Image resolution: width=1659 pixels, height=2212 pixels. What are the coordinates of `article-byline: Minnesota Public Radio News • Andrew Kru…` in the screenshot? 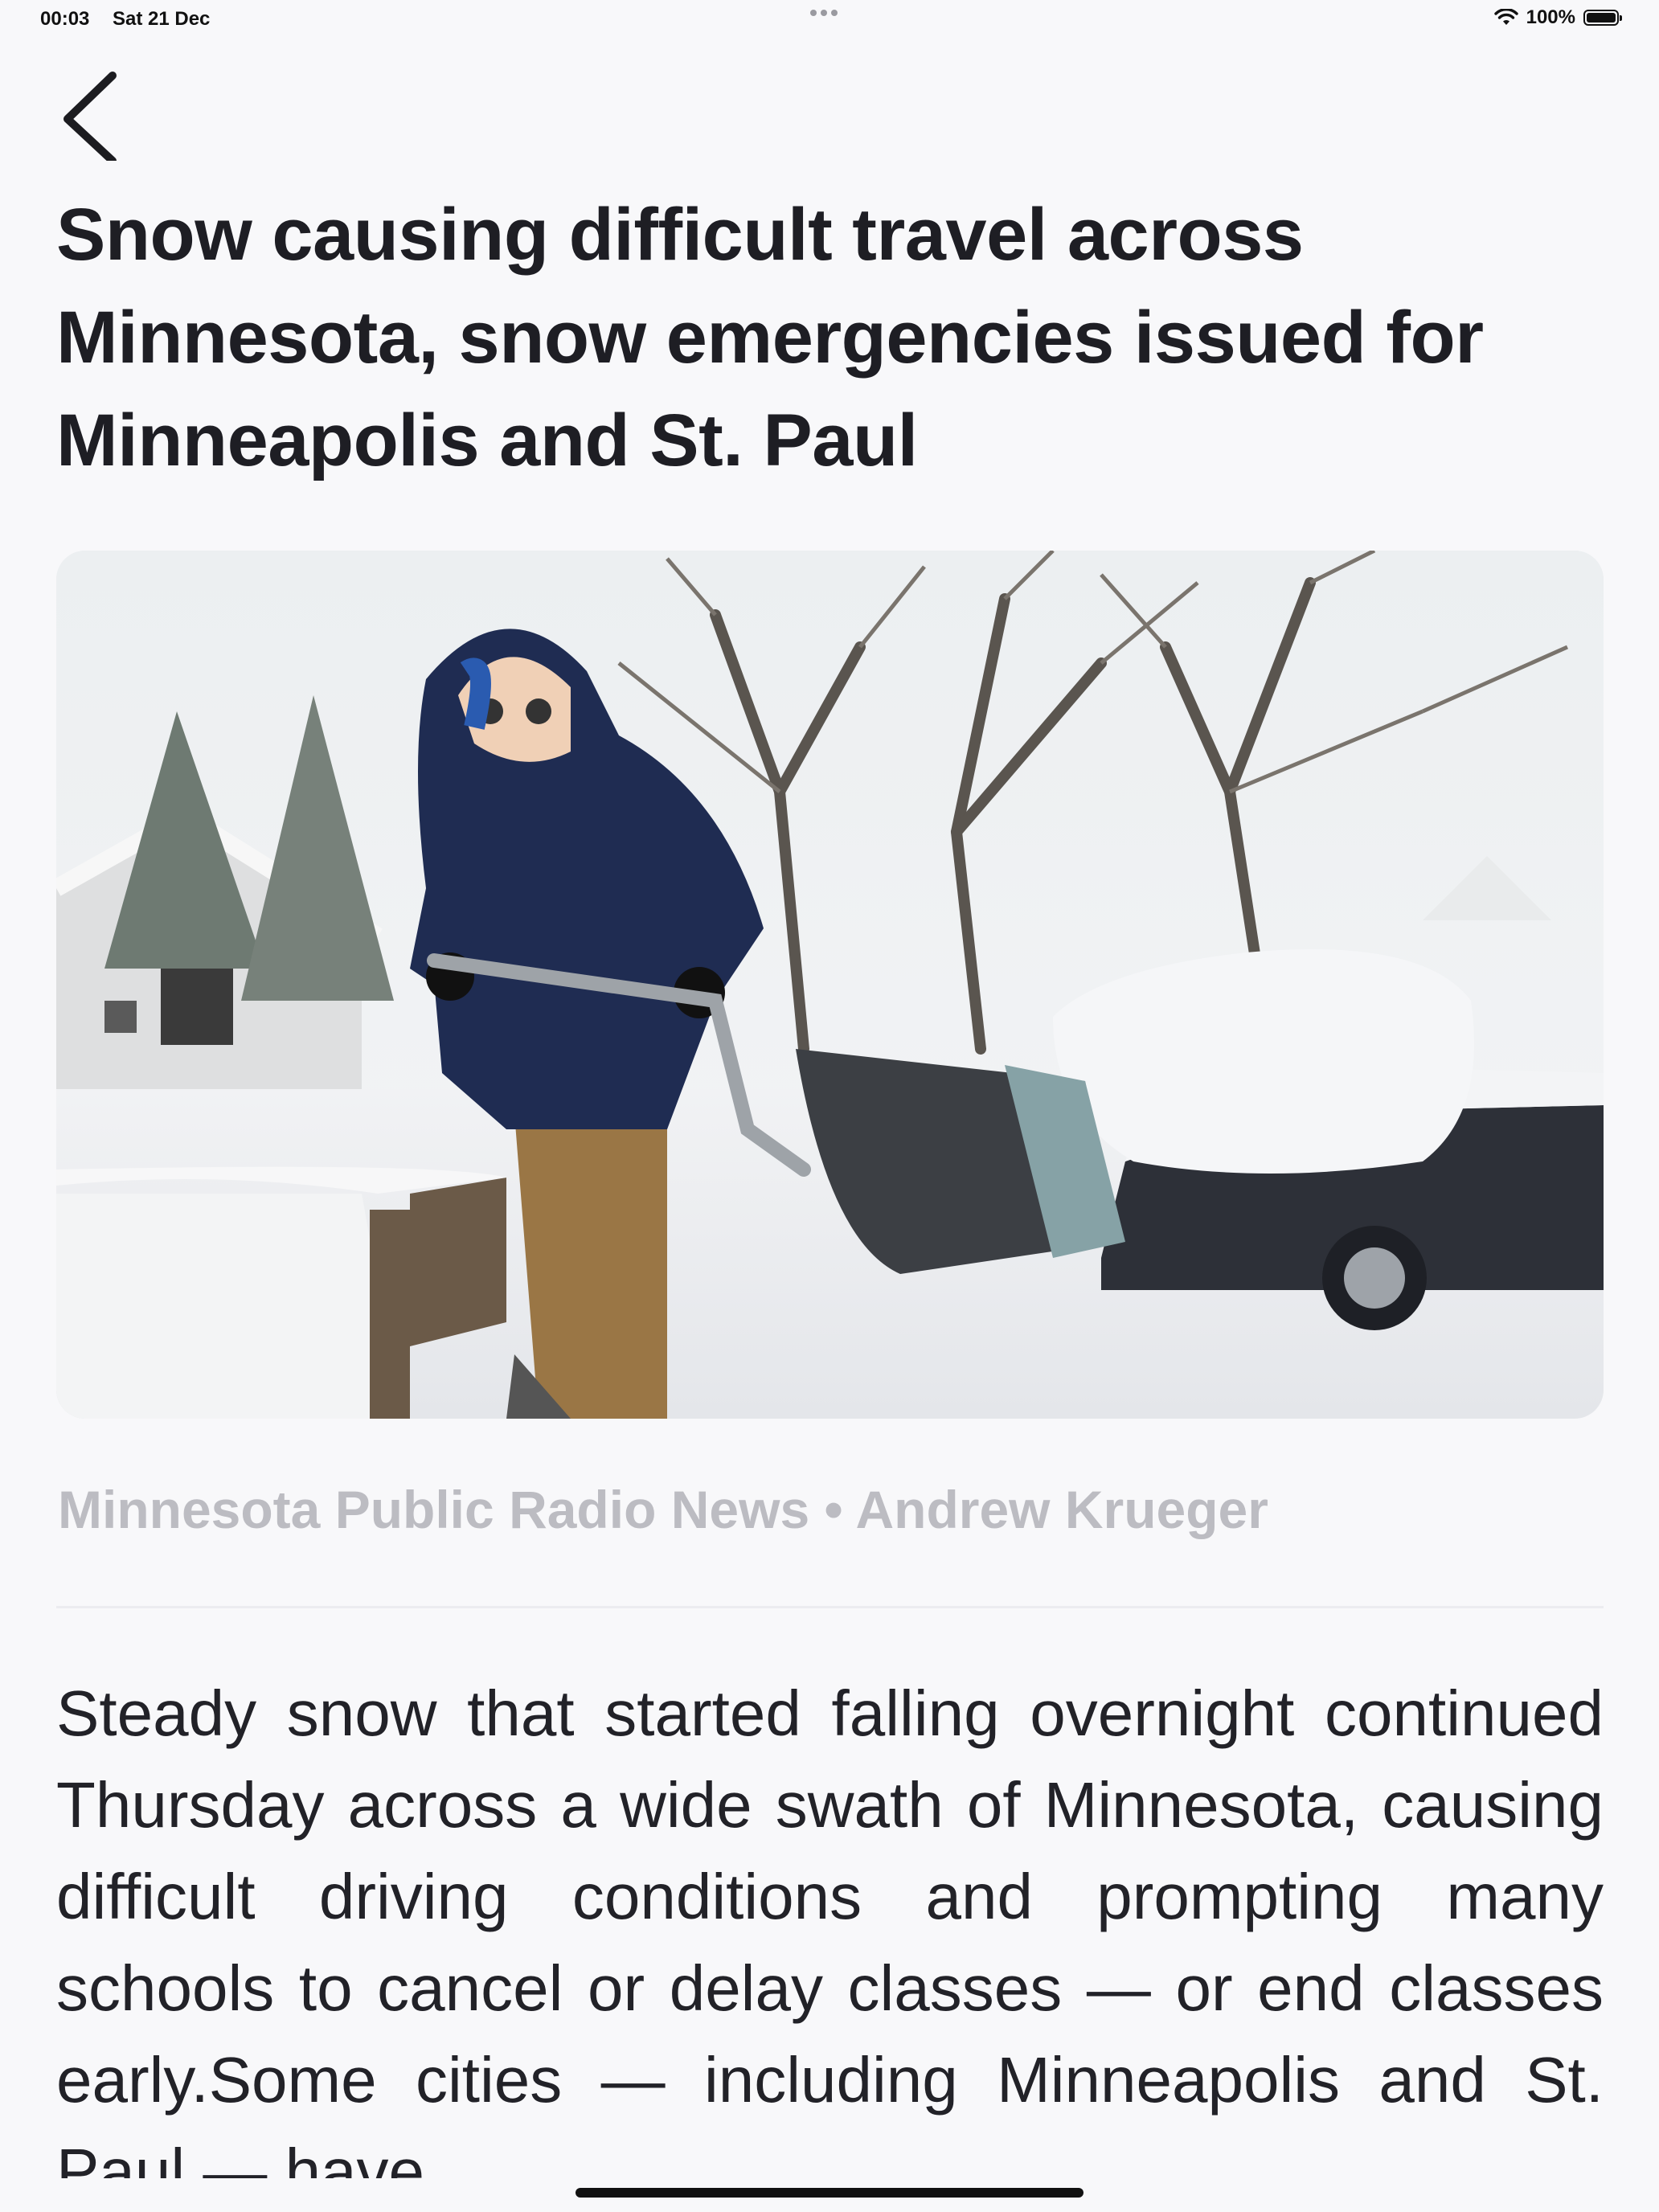 It's located at (663, 1509).